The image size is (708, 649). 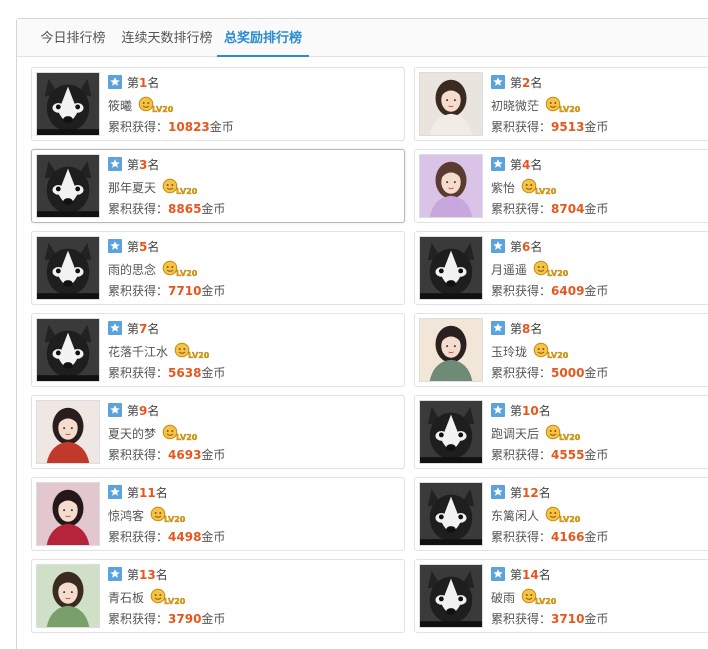 I want to click on ranking-card-10: 第10名 跑调天后 LV20 累积获得：4555金币, so click(x=561, y=432).